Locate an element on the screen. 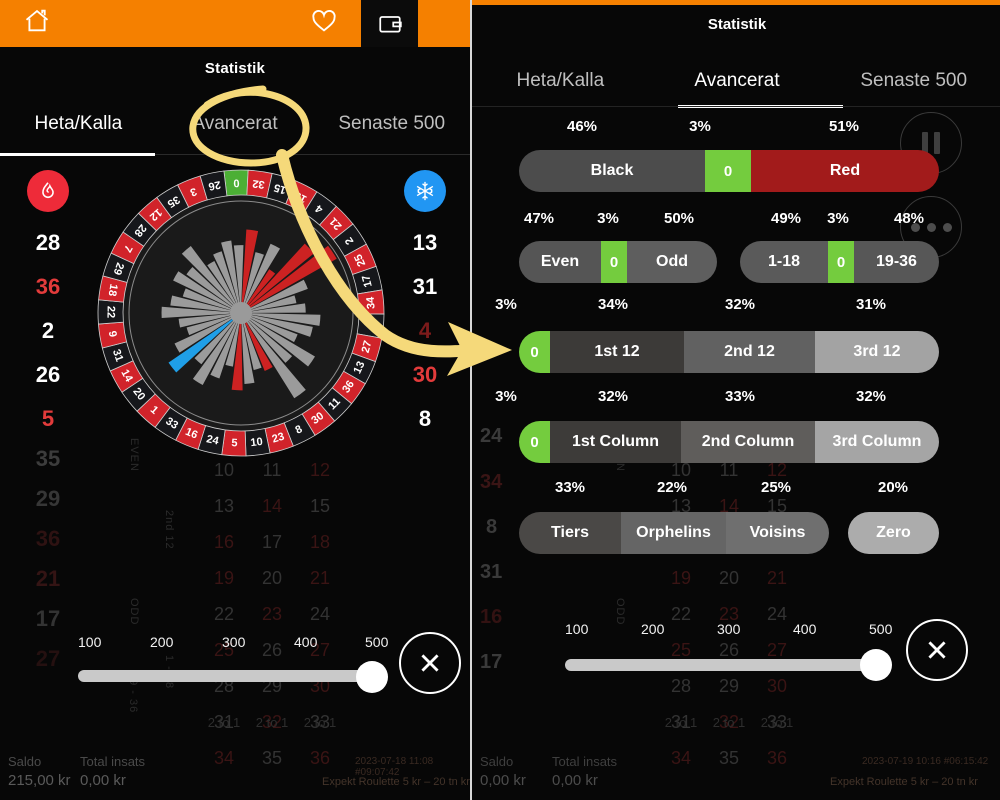 This screenshot has width=1000, height=800. left-tabs: Heta/Kalla Avancerat Senaste 500 is located at coordinates (235, 133).